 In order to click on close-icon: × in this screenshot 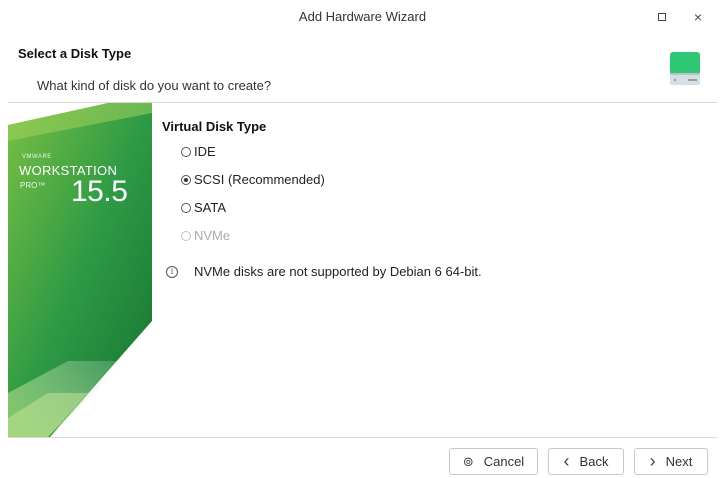, I will do `click(698, 17)`.